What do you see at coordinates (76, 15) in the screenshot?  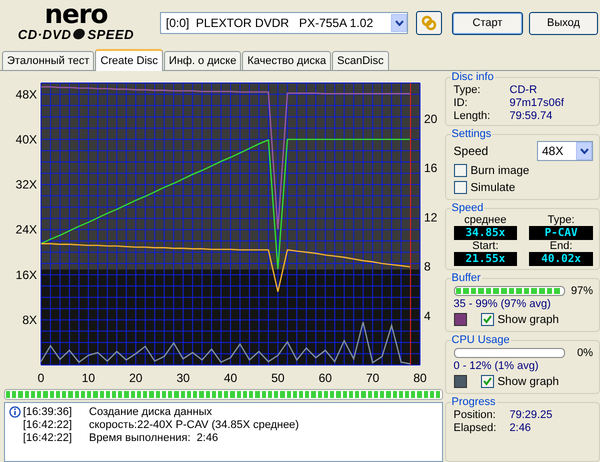 I see `nero-logo-text: nero` at bounding box center [76, 15].